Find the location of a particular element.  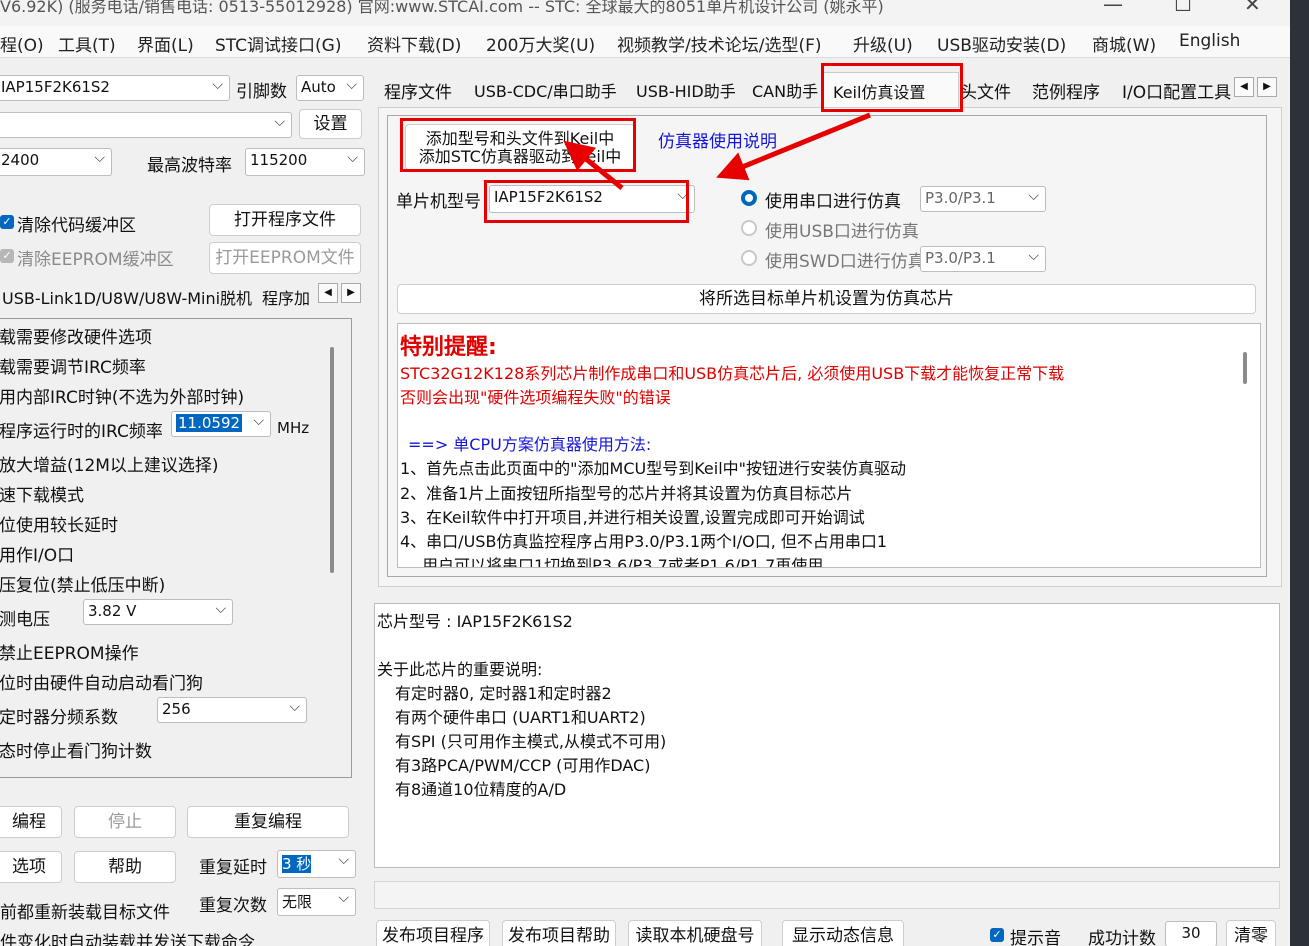

option-internal-irc: 用内部IRC时钟(不选为外部时钟) is located at coordinates (122, 395).